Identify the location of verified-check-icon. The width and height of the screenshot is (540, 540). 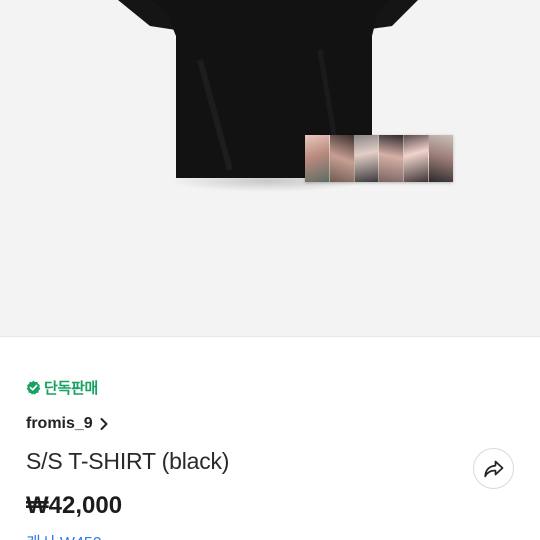
(33, 387).